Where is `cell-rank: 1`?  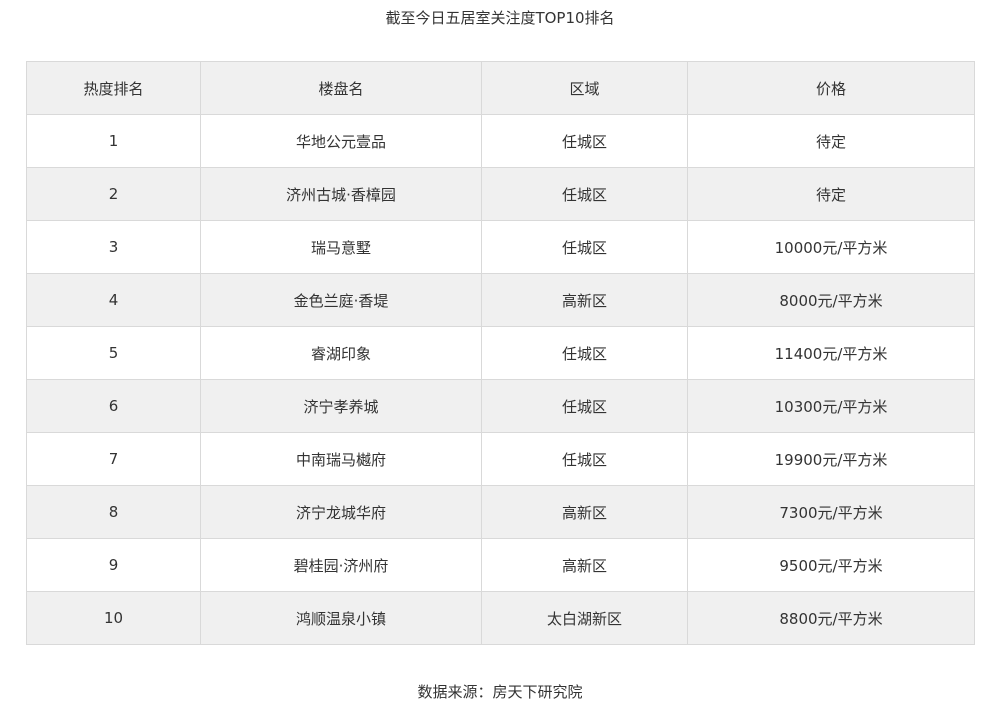
cell-rank: 1 is located at coordinates (113, 141).